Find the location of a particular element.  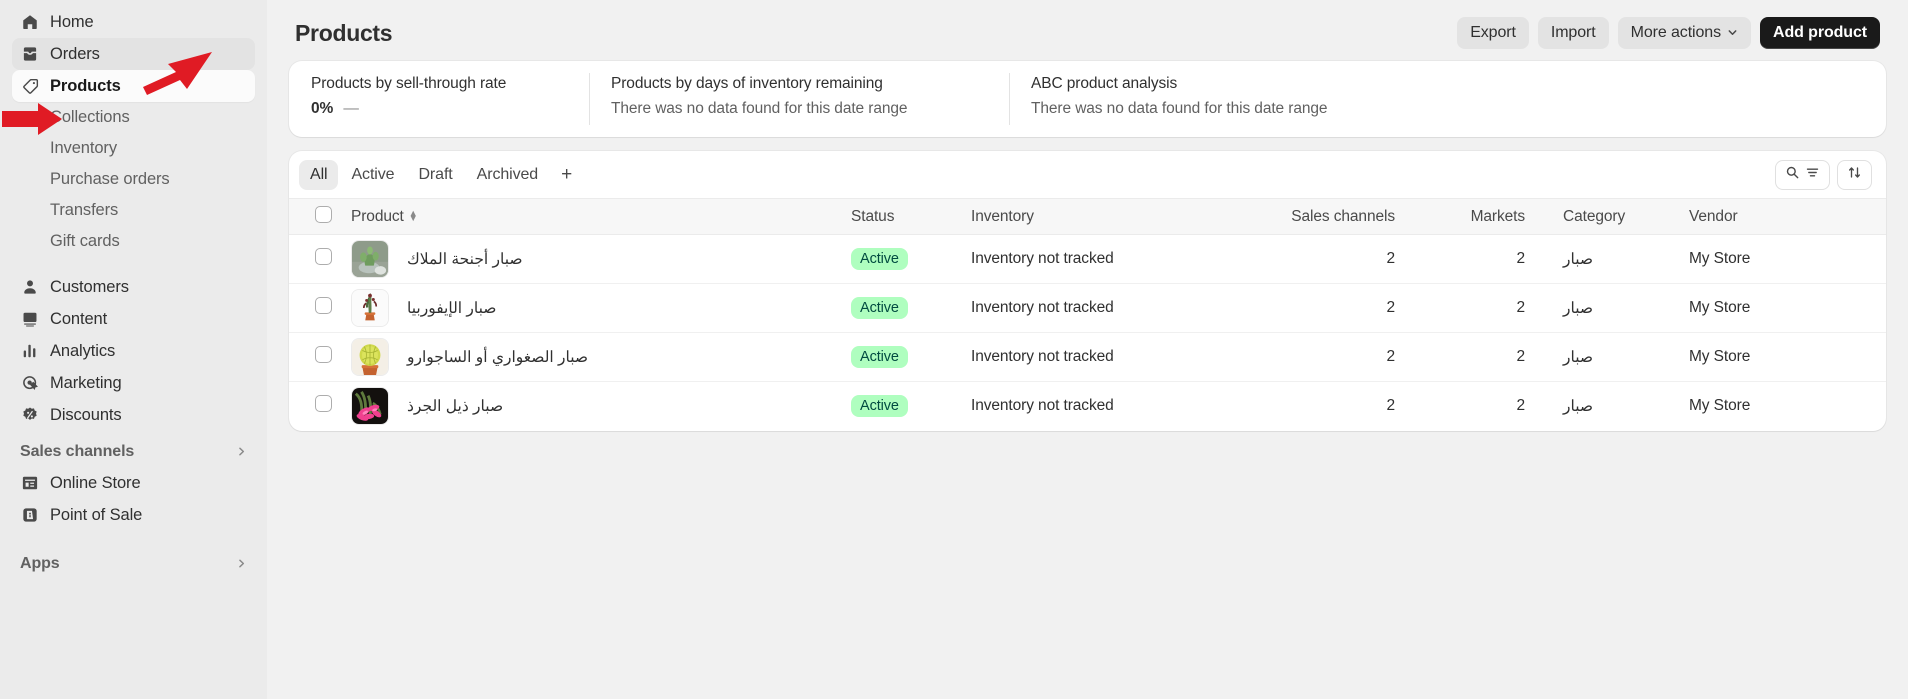

sidebar-item-label: Home is located at coordinates (72, 21).